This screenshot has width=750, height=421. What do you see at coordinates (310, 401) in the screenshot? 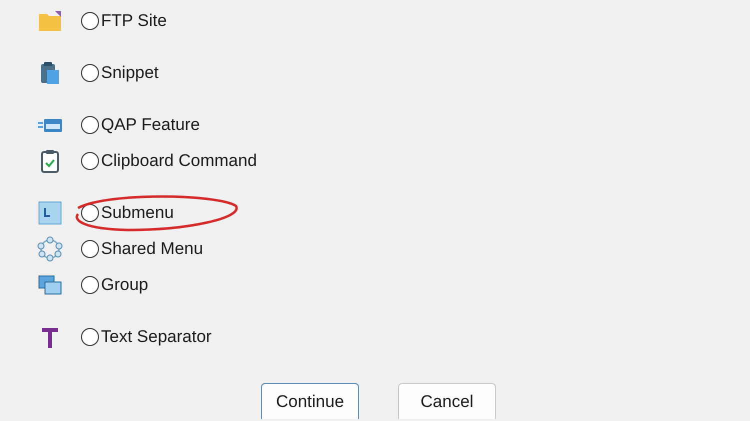
I see `dialog-button: Continue` at bounding box center [310, 401].